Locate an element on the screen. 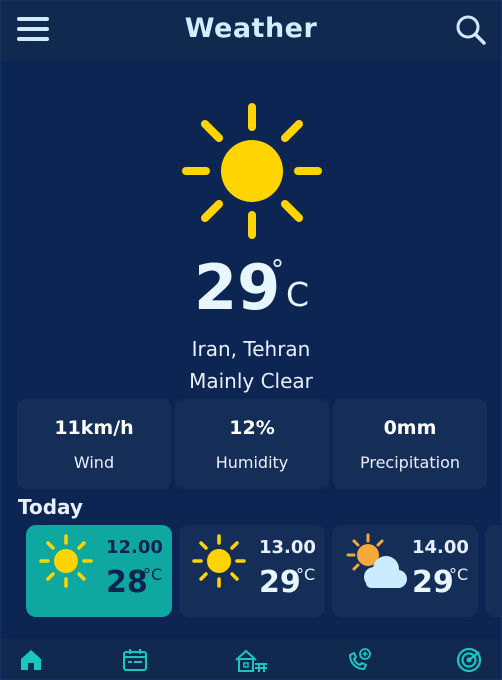  radar-icon is located at coordinates (469, 660).